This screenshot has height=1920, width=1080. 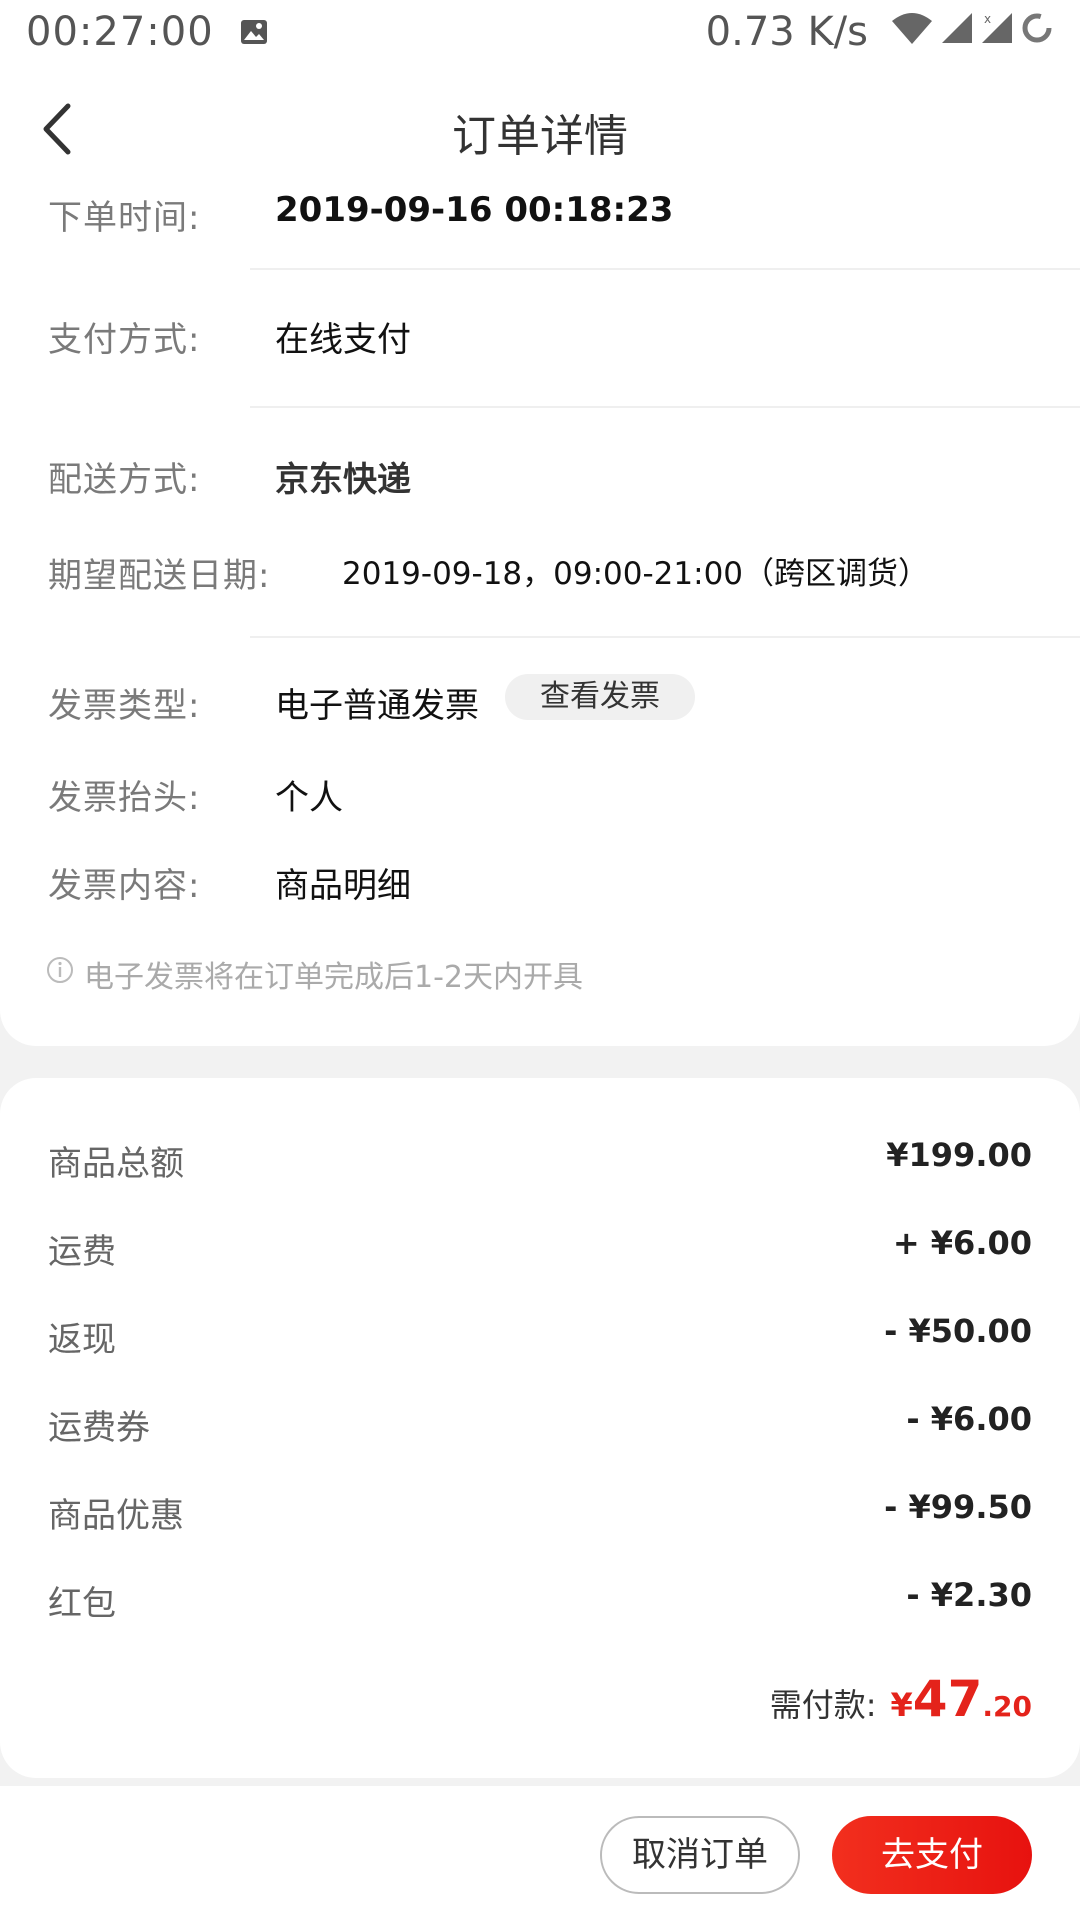 I want to click on pay-method-label: 支付方式:, so click(x=124, y=340).